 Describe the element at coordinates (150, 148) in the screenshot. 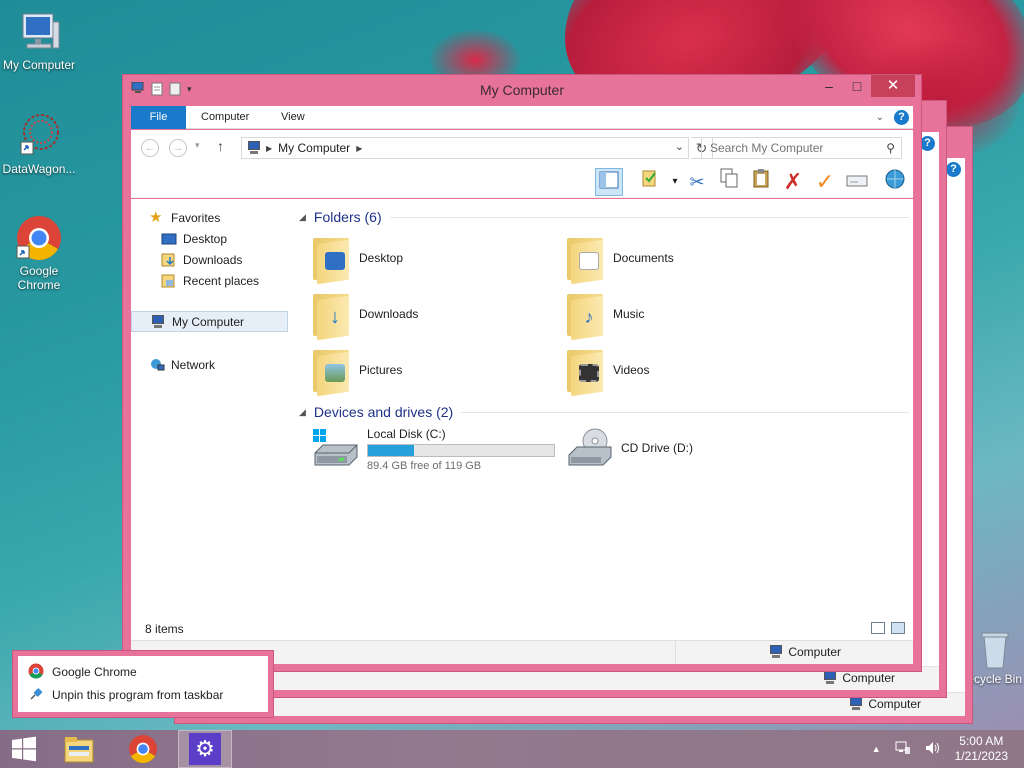

I see `back-button: ←` at that location.